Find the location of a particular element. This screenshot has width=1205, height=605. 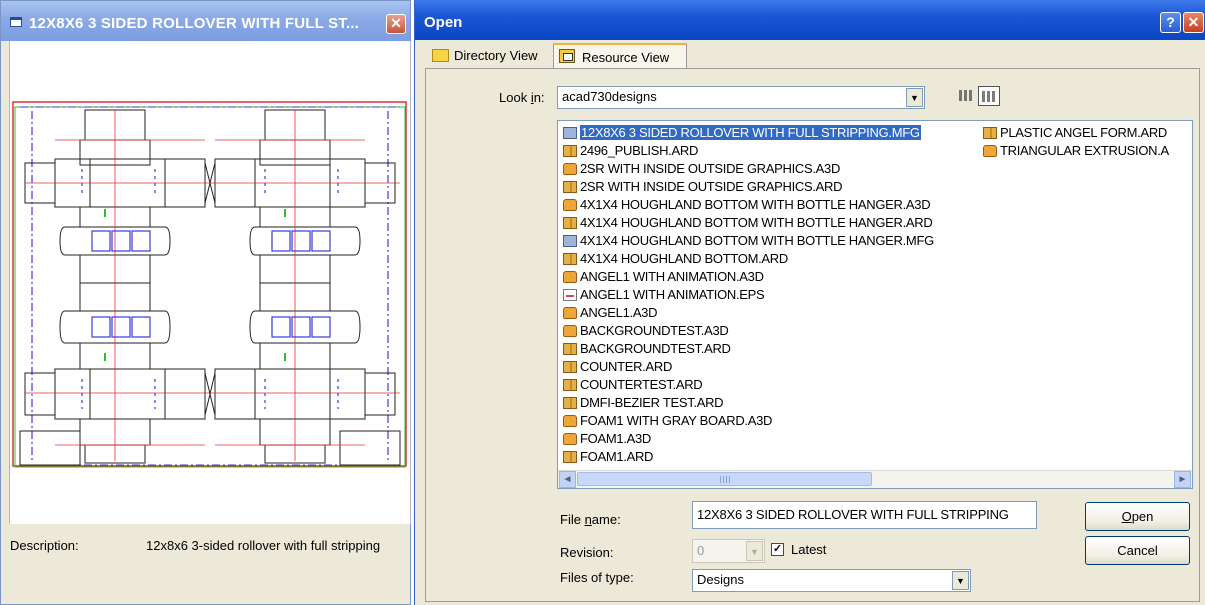

list-item: ANGEL1 WITH ANIMATION.EPS is located at coordinates (747, 295).